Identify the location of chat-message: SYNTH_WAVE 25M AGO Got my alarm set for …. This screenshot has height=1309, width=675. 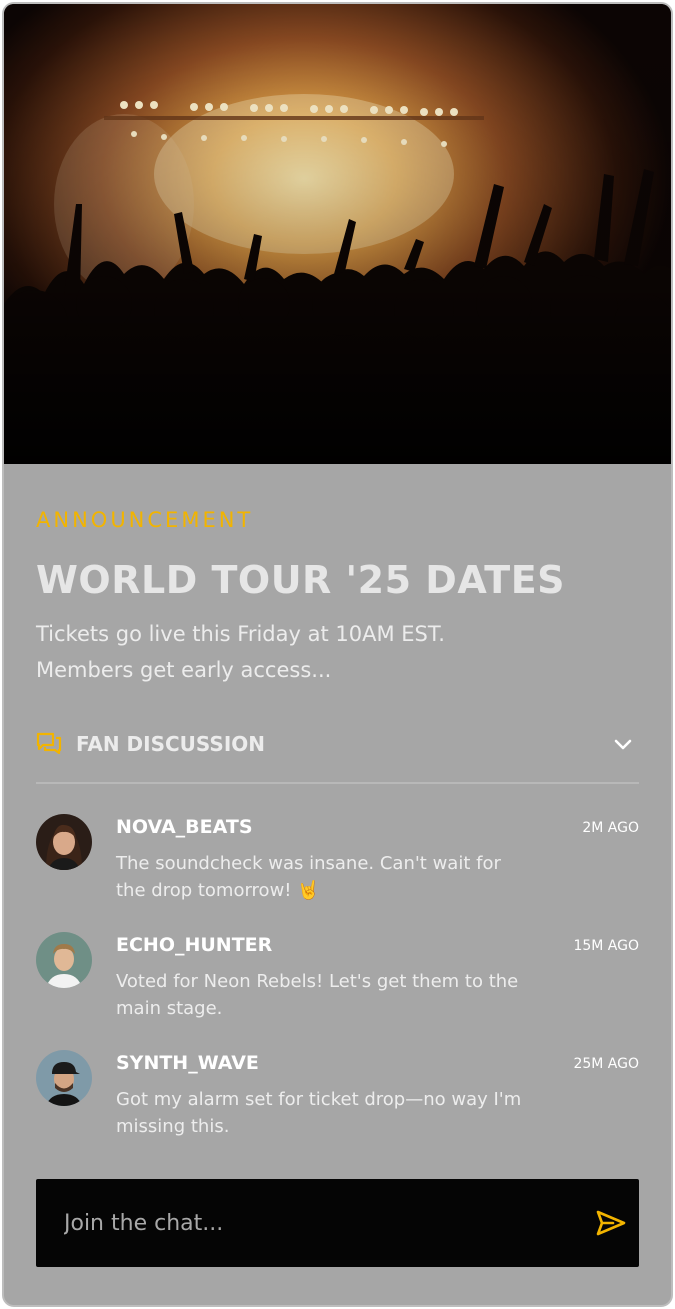
(337, 1105).